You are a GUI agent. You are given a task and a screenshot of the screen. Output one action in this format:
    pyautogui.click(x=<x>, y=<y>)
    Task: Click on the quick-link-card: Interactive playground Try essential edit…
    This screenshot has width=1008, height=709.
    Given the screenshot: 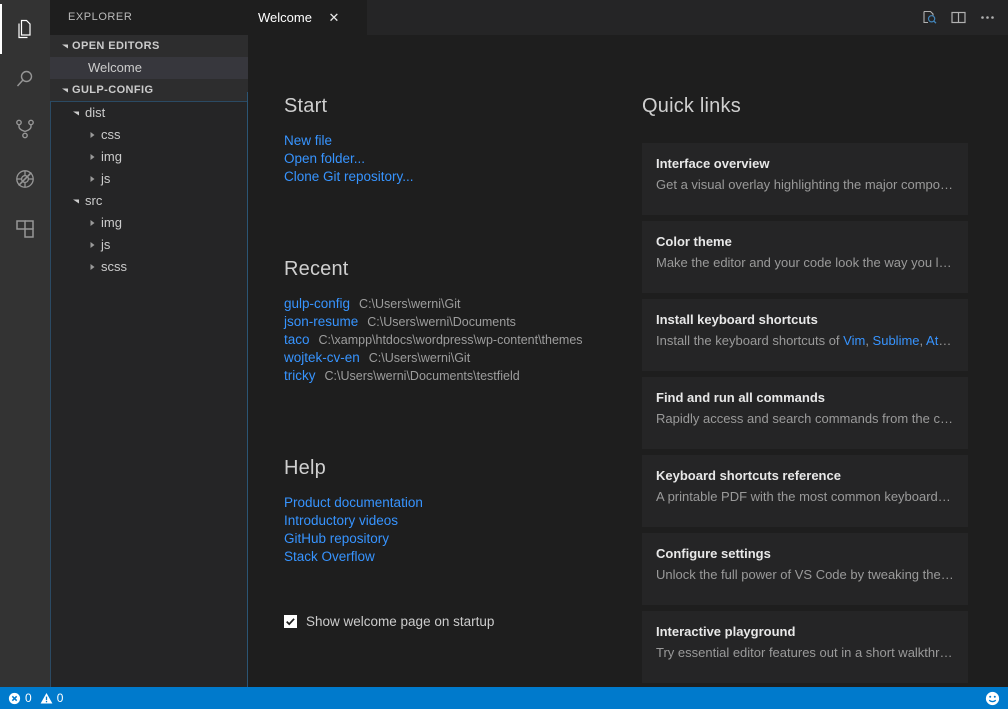 What is the action you would take?
    pyautogui.click(x=805, y=647)
    